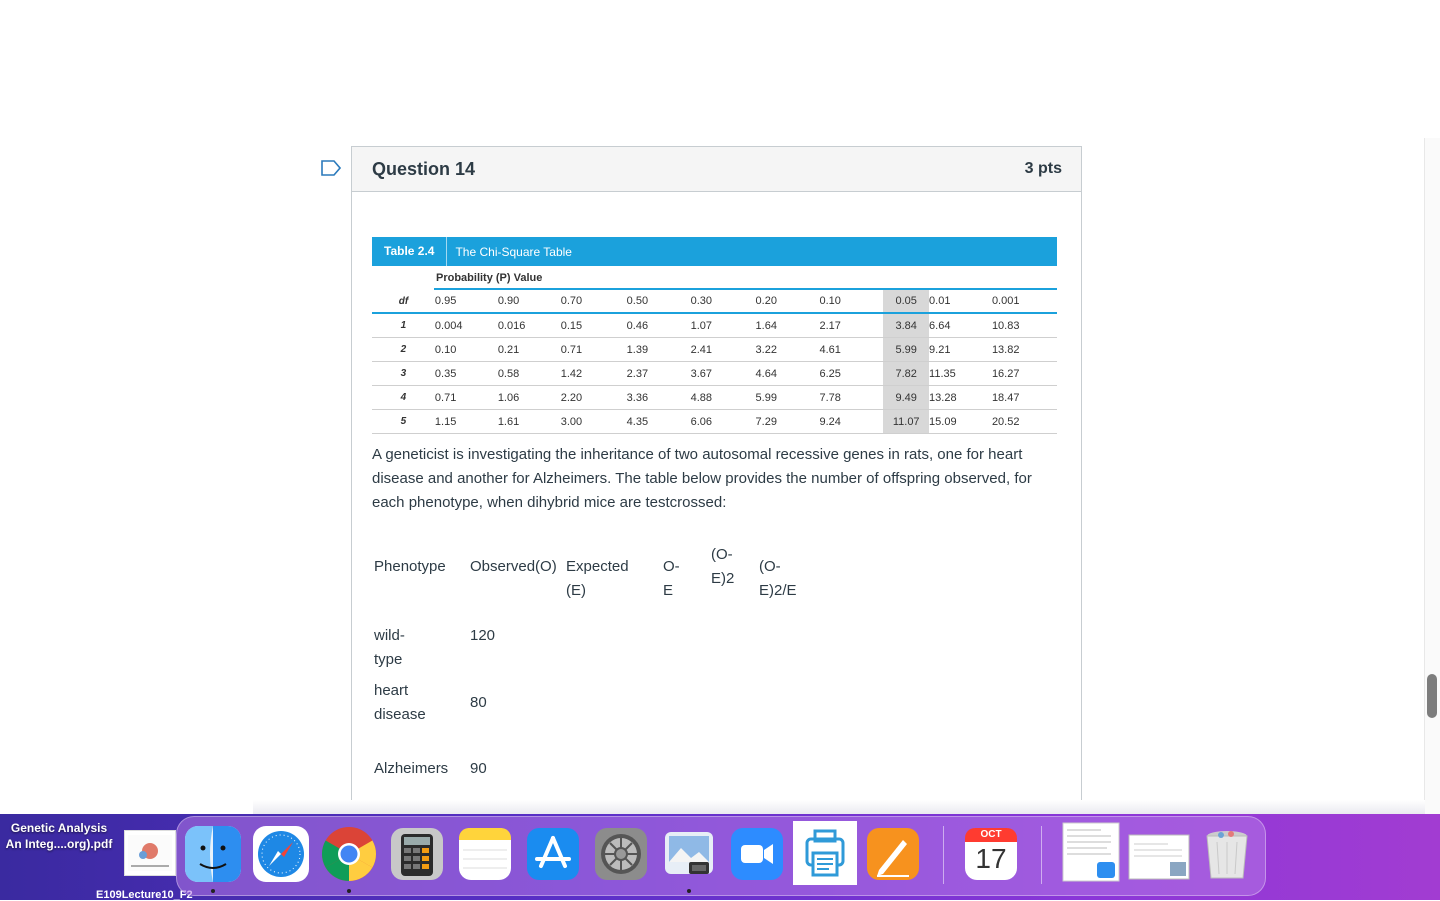 The width and height of the screenshot is (1440, 901). I want to click on chi-value-cell: 4.64, so click(787, 373).